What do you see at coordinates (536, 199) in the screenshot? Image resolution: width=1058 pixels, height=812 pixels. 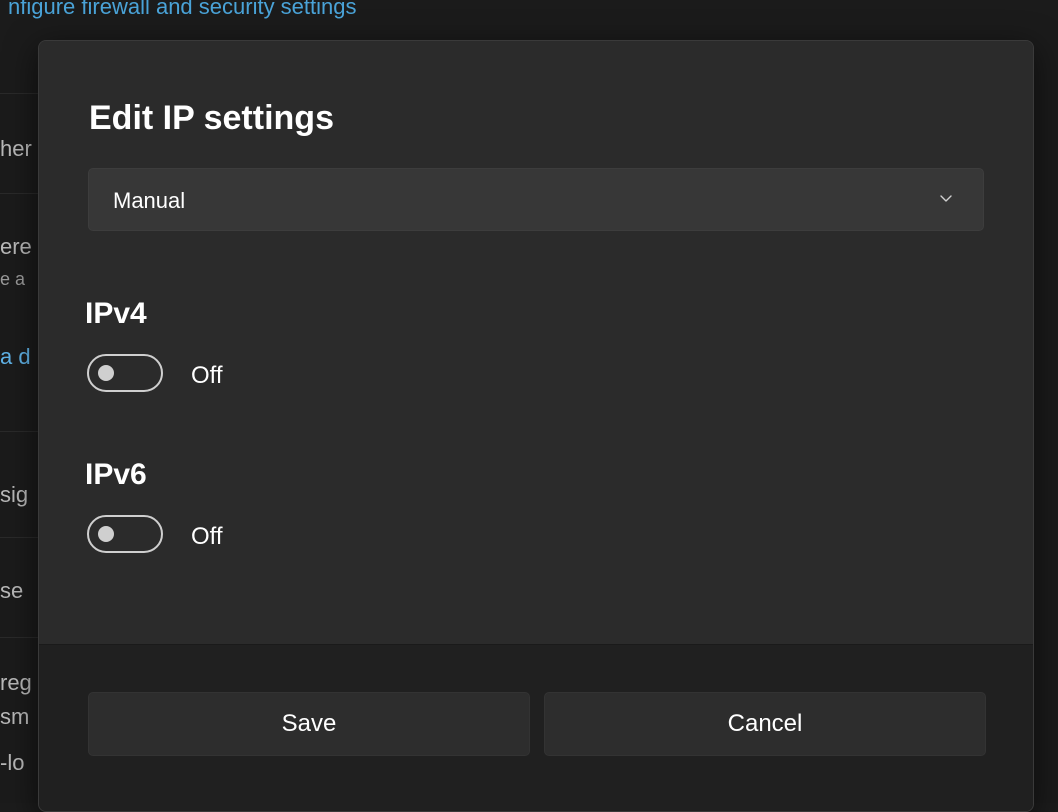 I see `ip-assignment-dropdown: Manual` at bounding box center [536, 199].